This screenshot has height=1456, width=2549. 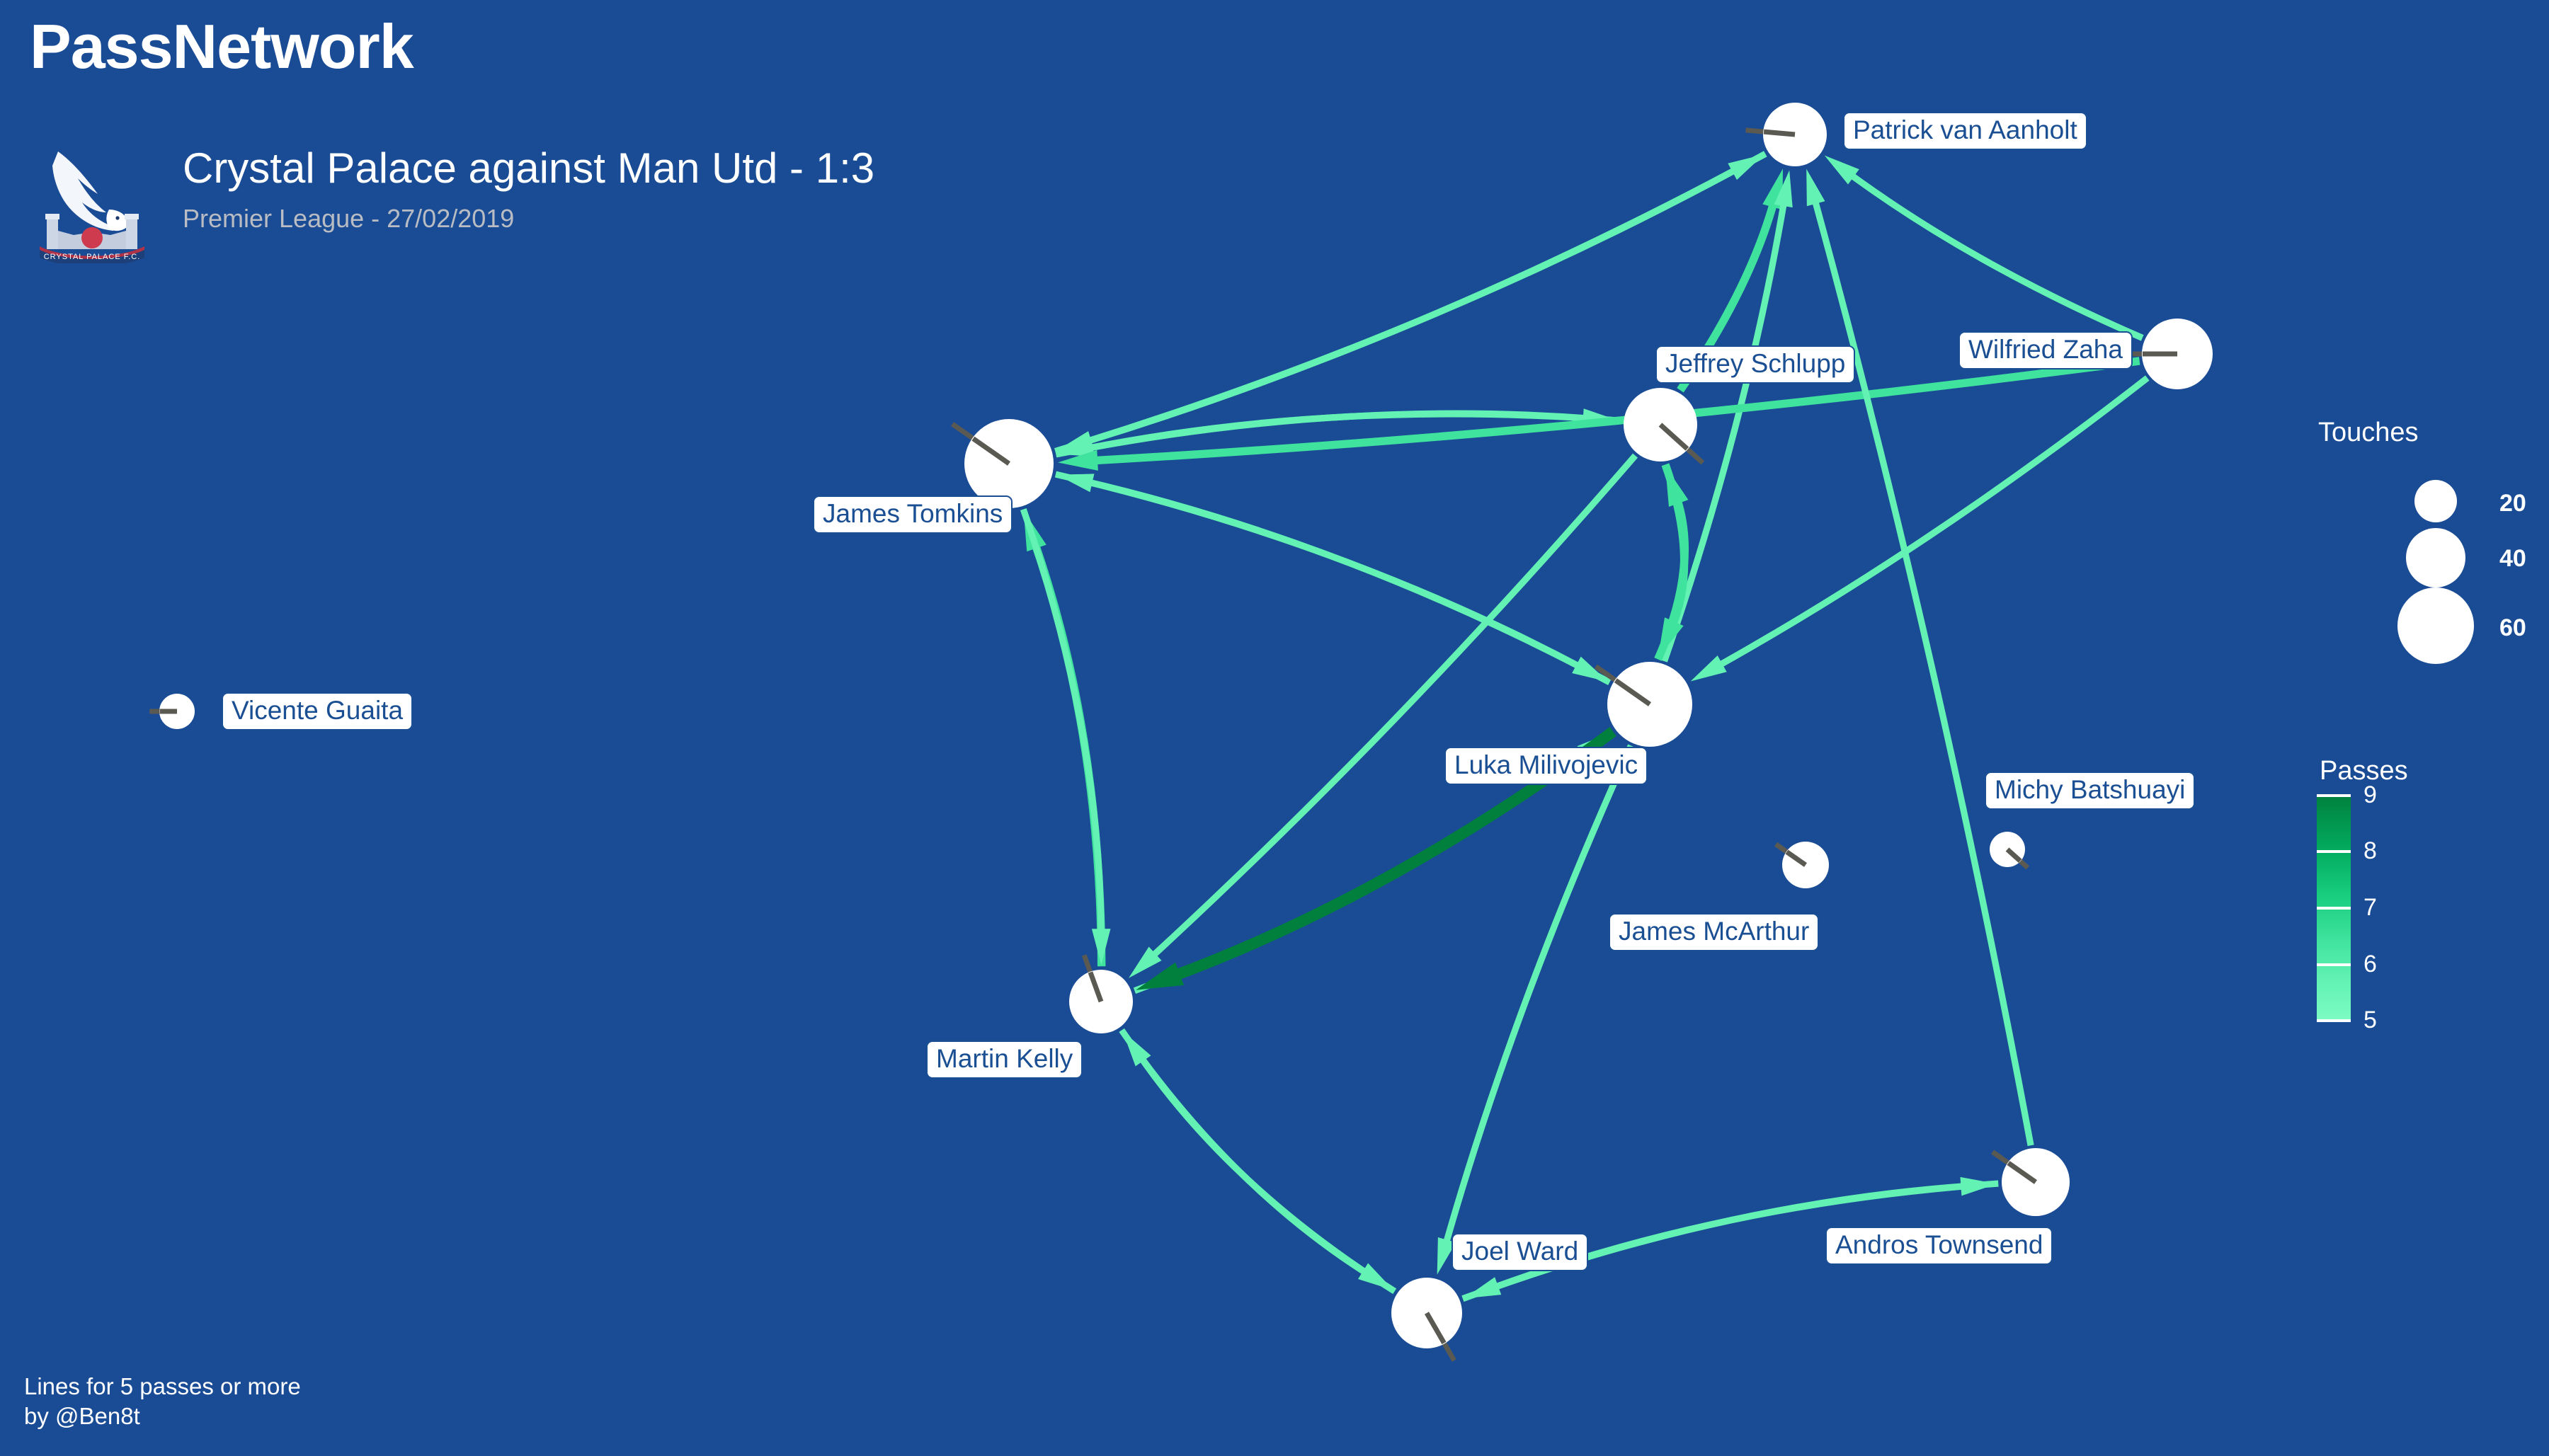 What do you see at coordinates (1520, 1252) in the screenshot?
I see `player-label: Joel Ward` at bounding box center [1520, 1252].